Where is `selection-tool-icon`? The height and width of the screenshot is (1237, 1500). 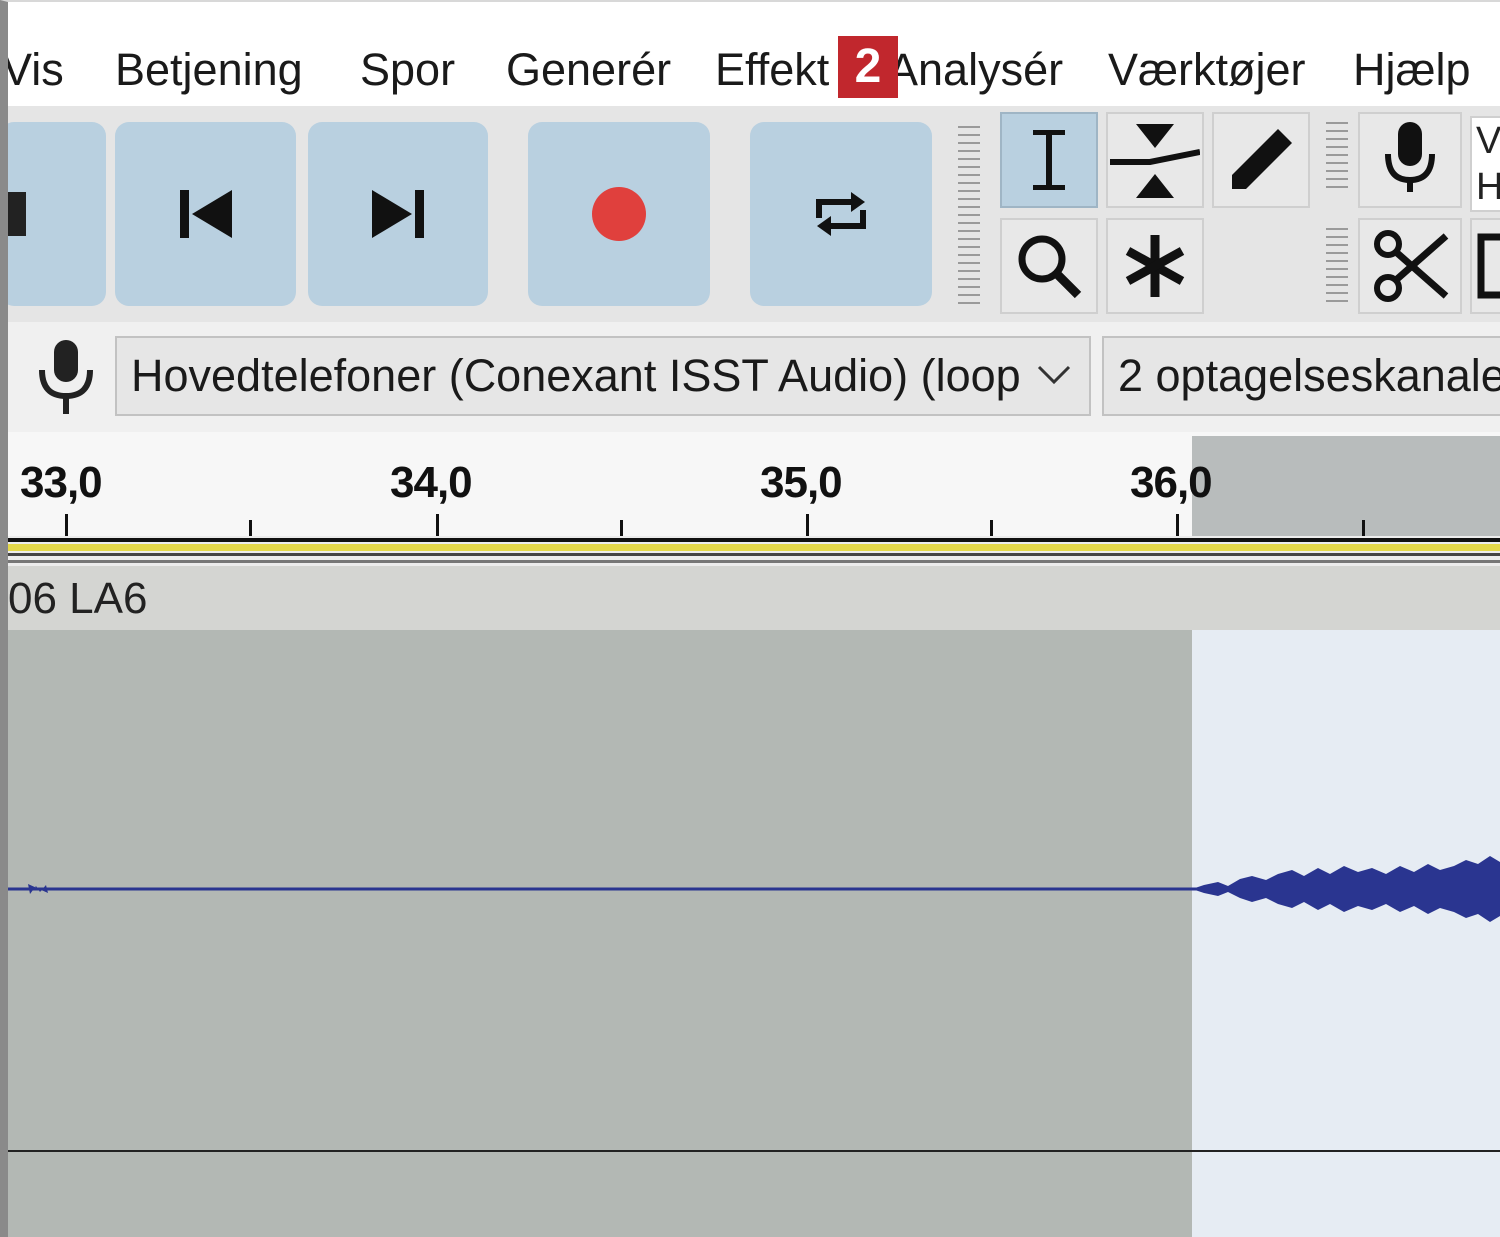
selection-tool-icon is located at coordinates (1049, 160).